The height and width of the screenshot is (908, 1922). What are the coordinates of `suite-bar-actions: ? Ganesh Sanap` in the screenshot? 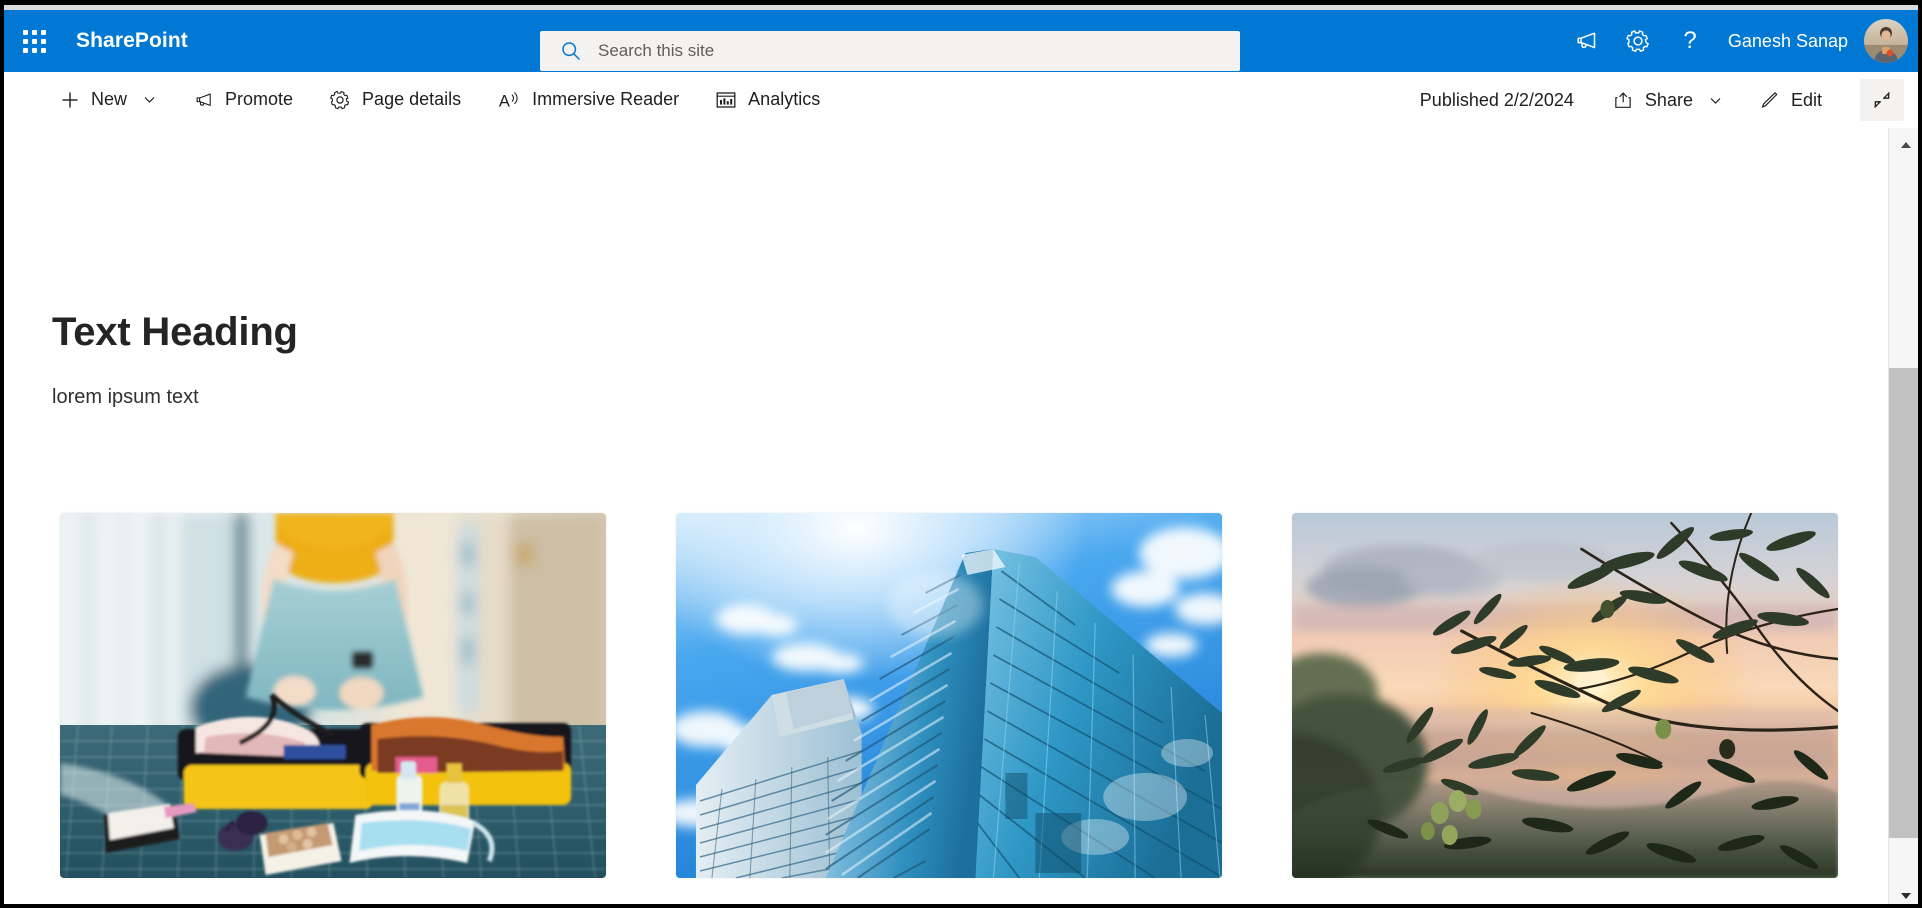 It's located at (1734, 41).